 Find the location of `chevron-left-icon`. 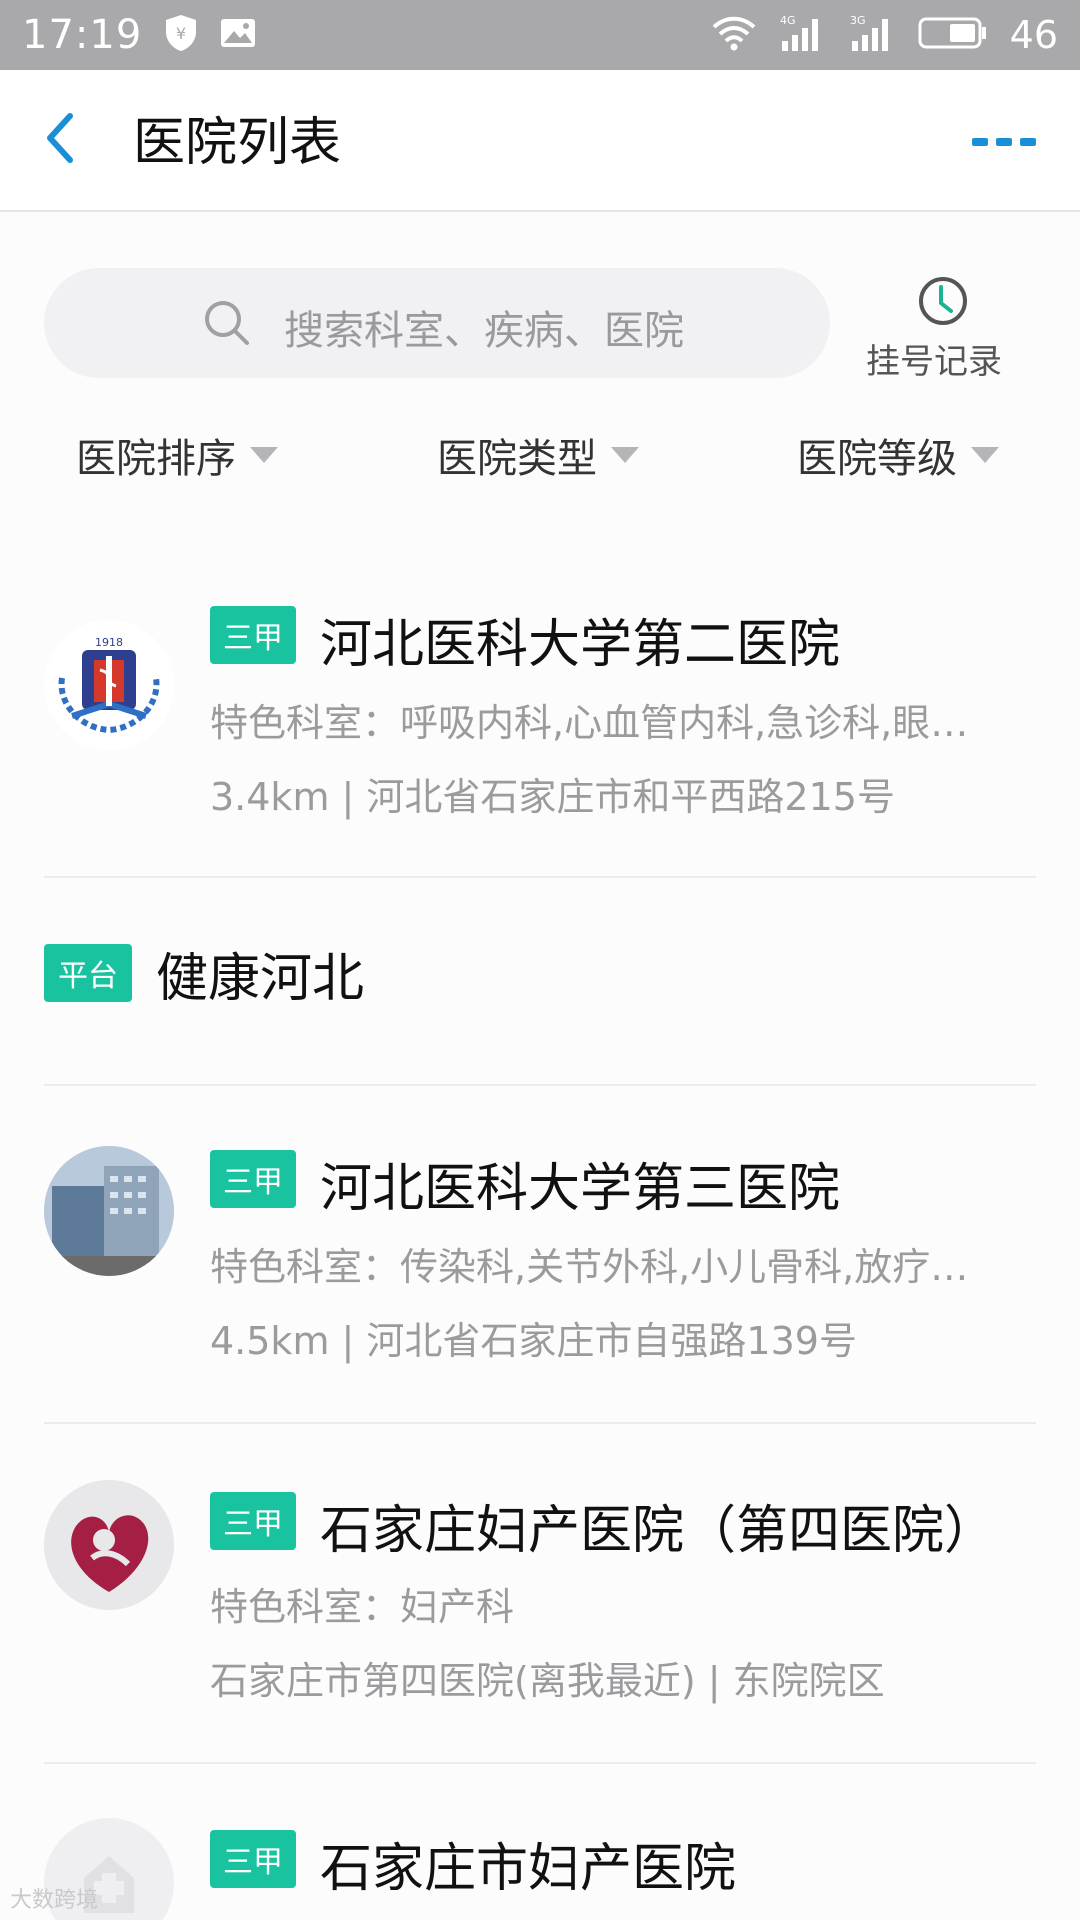

chevron-left-icon is located at coordinates (60, 138).